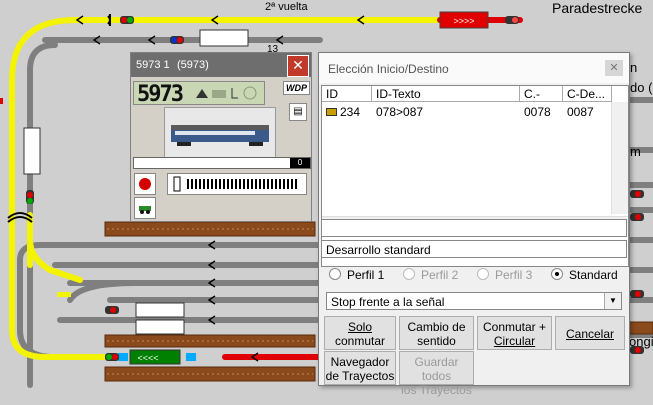 This screenshot has width=653, height=405. I want to click on partial-label-m: m, so click(635, 151).